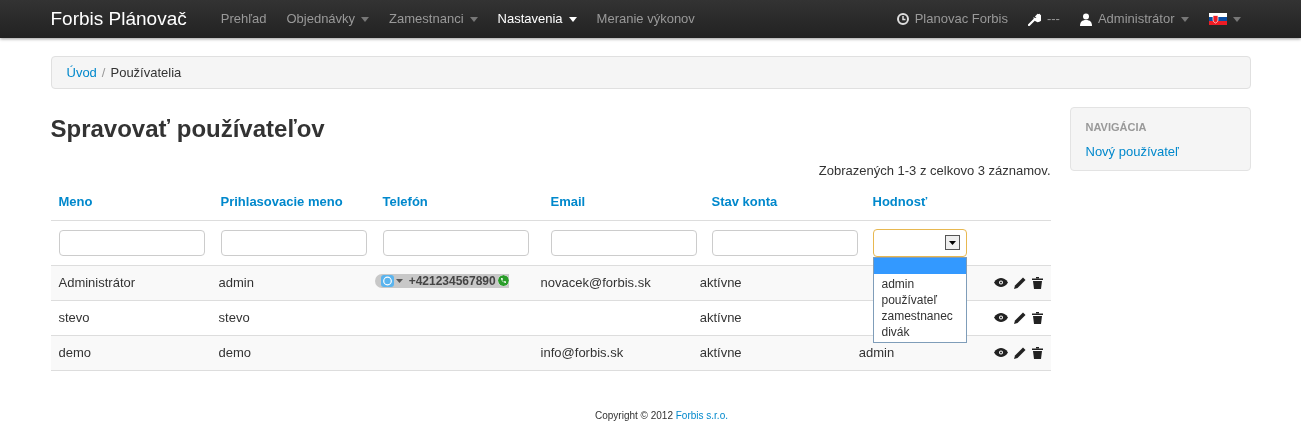 This screenshot has width=1301, height=441. What do you see at coordinates (466, 202) in the screenshot?
I see `column-header: Telefón` at bounding box center [466, 202].